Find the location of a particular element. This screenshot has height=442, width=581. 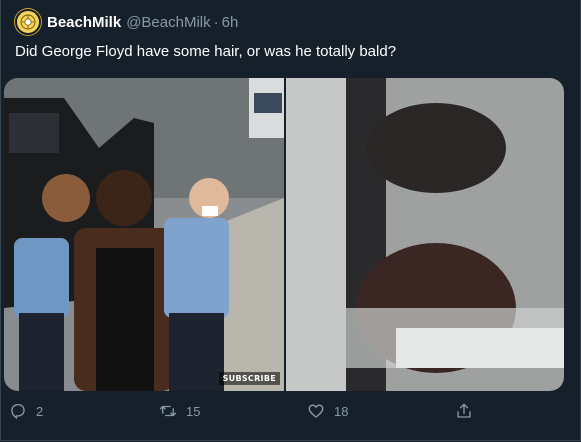

like-count: 18 is located at coordinates (341, 411).